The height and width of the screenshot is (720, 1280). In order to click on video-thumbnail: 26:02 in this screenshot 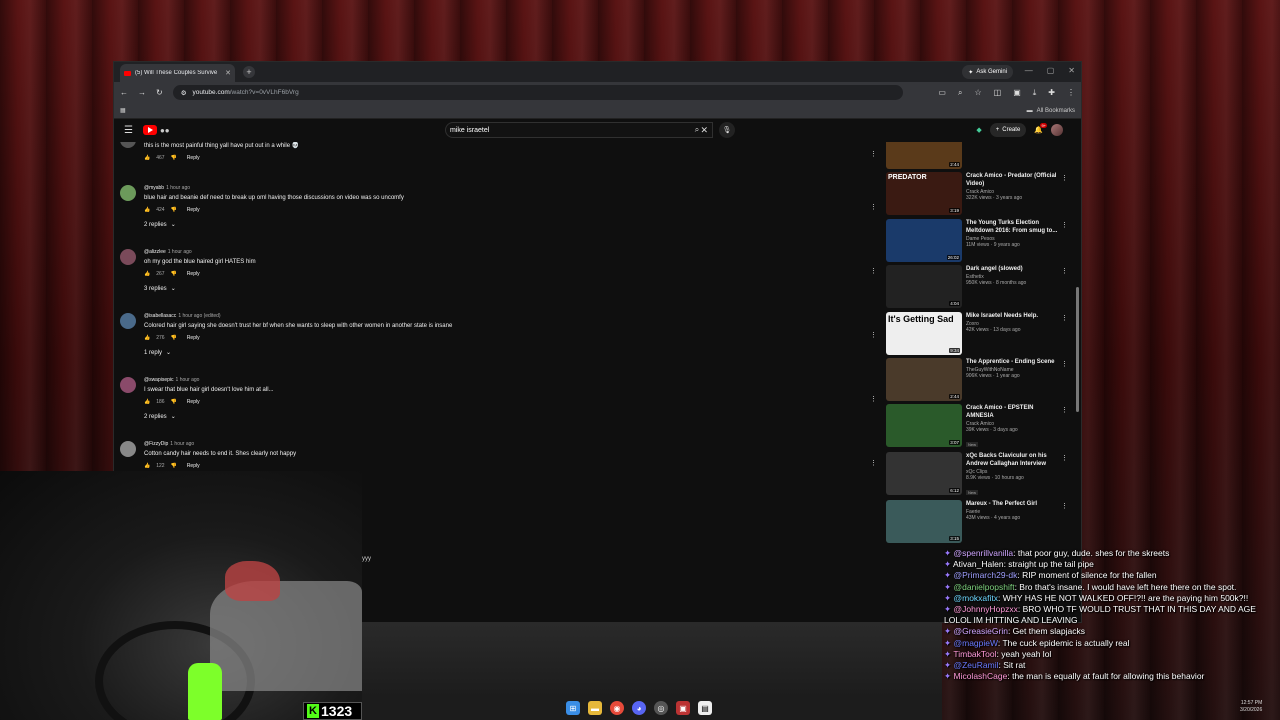, I will do `click(924, 240)`.